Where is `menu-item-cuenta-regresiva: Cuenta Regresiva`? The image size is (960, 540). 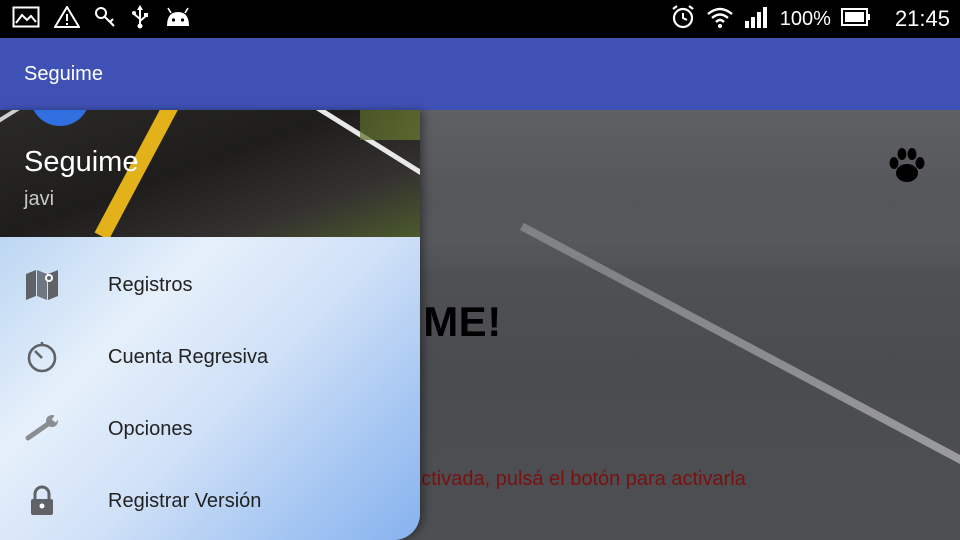 menu-item-cuenta-regresiva: Cuenta Regresiva is located at coordinates (210, 357).